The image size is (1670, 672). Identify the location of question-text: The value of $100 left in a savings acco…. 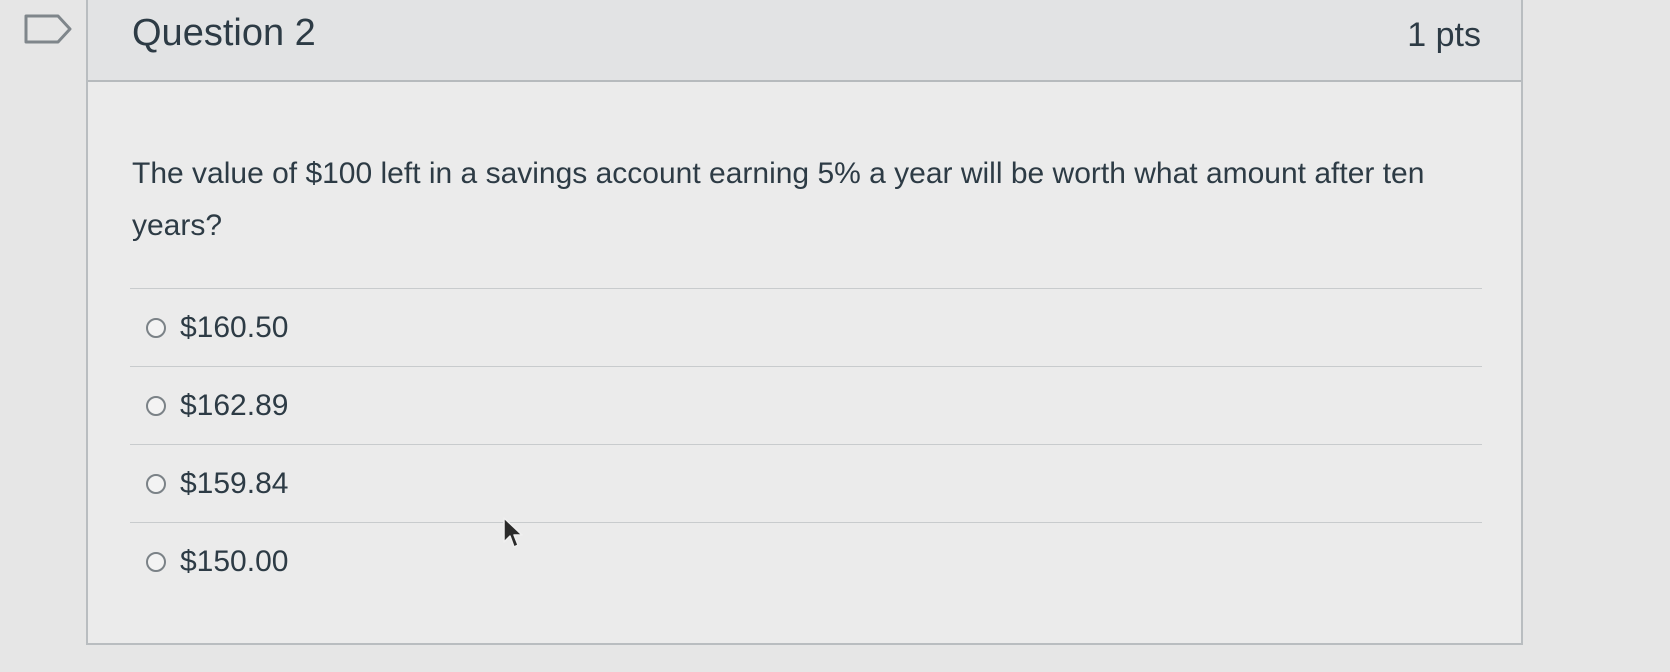
(778, 199).